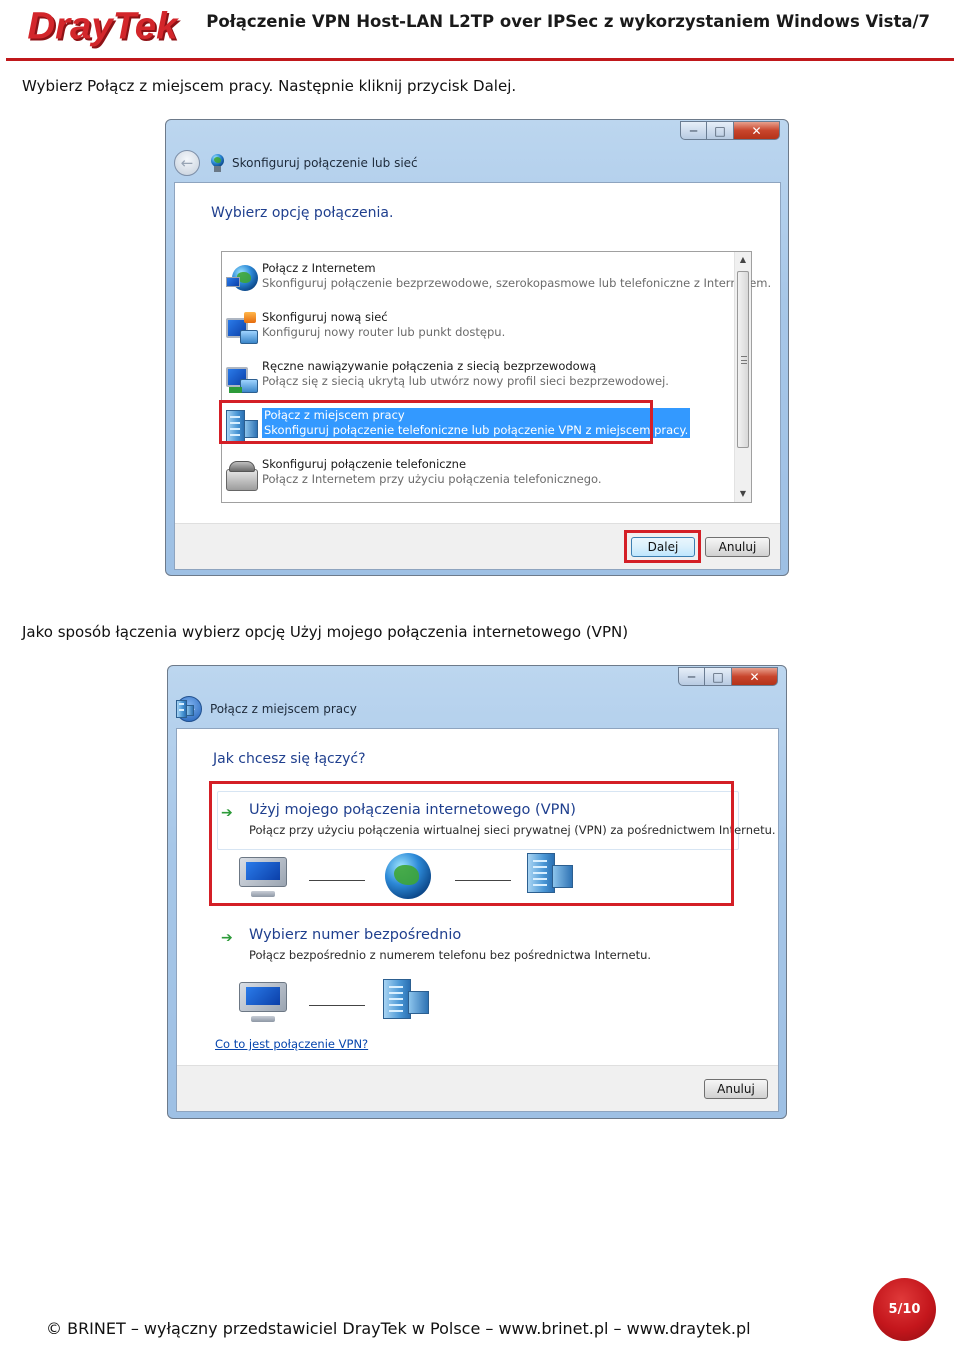 The width and height of the screenshot is (960, 1346). Describe the element at coordinates (185, 709) in the screenshot. I see `workplace-icon` at that location.